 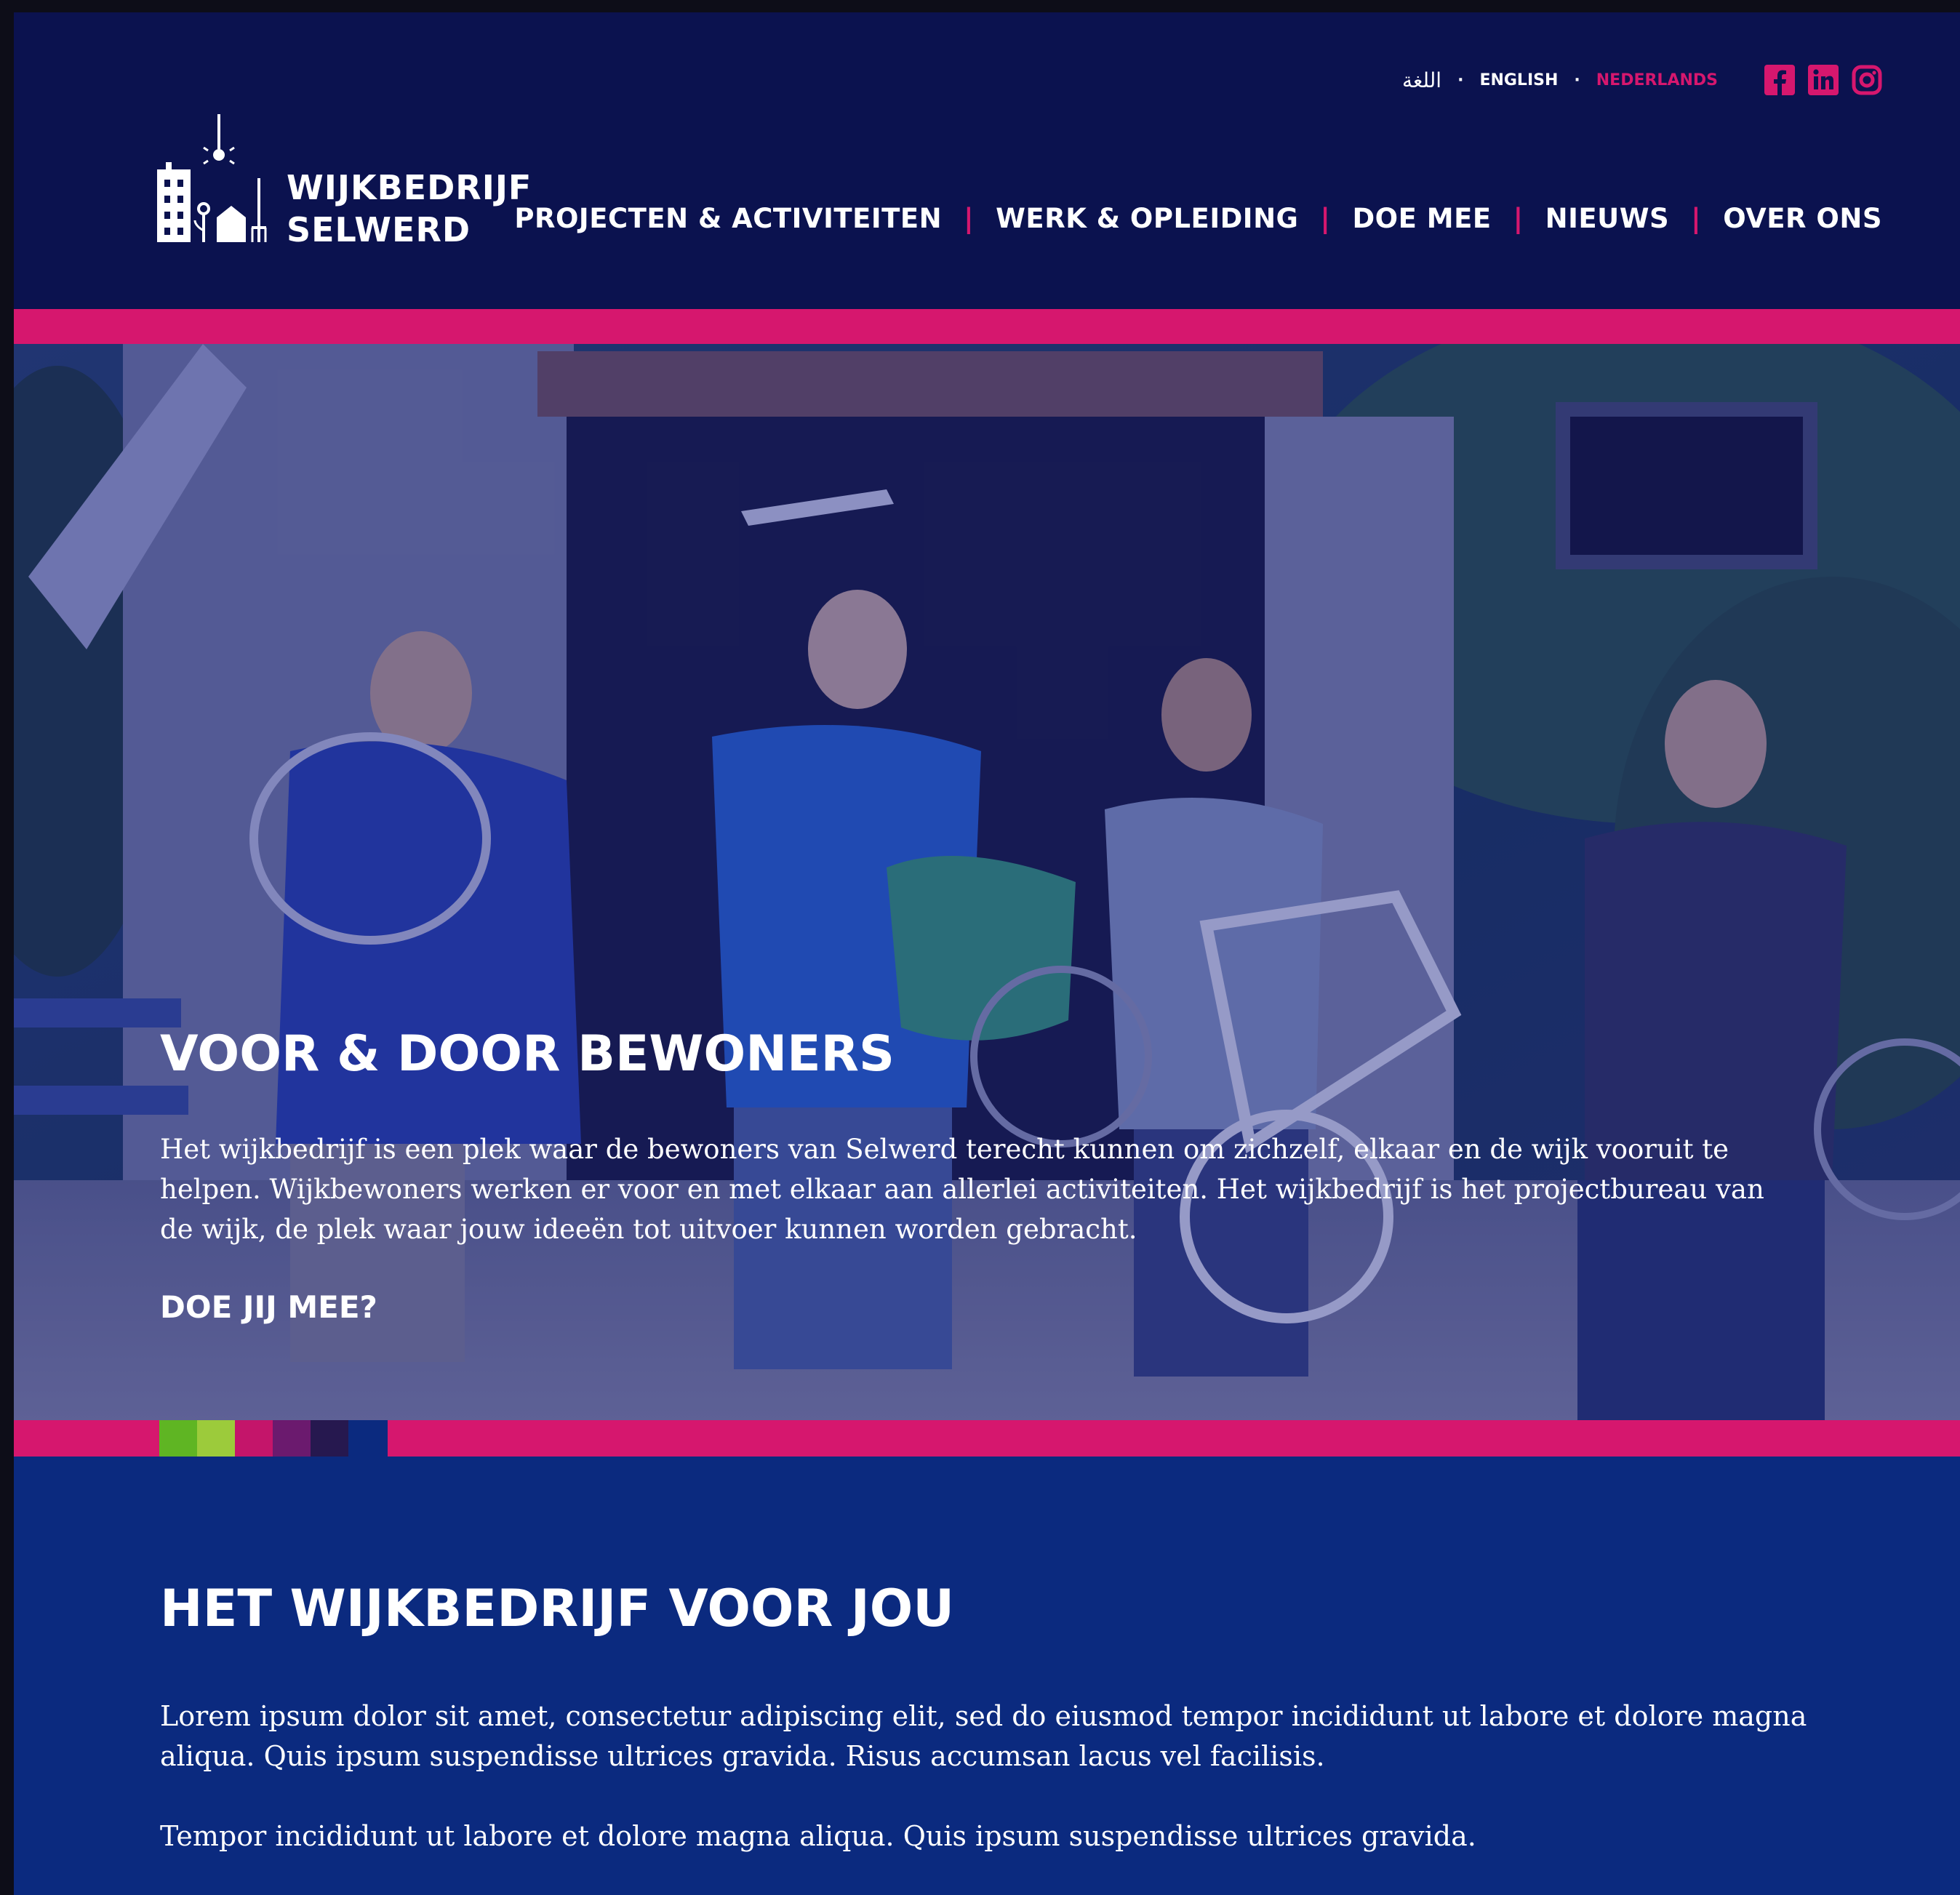 What do you see at coordinates (178, 1438) in the screenshot?
I see `swatch-green` at bounding box center [178, 1438].